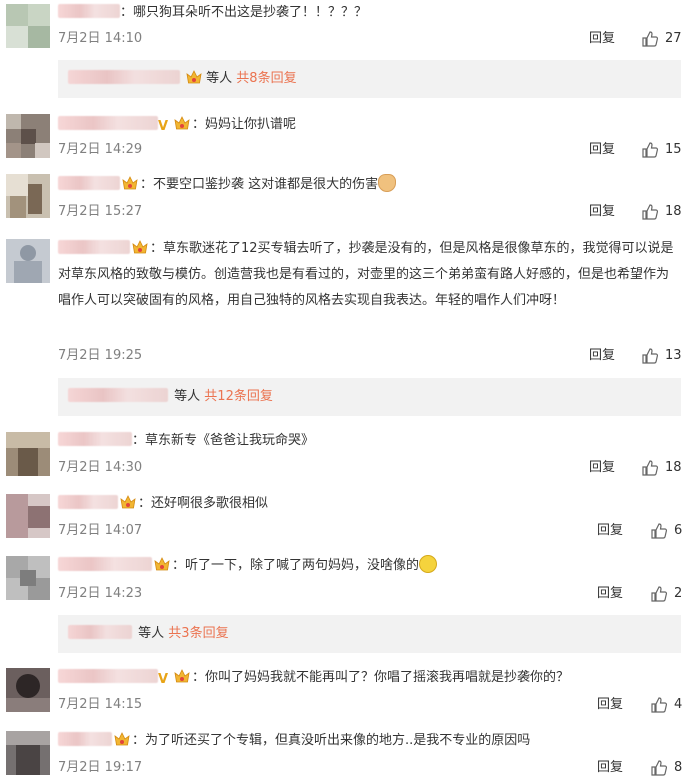 The width and height of the screenshot is (689, 783). Describe the element at coordinates (100, 767) in the screenshot. I see `comment-date: 7月2日 19:17` at that location.